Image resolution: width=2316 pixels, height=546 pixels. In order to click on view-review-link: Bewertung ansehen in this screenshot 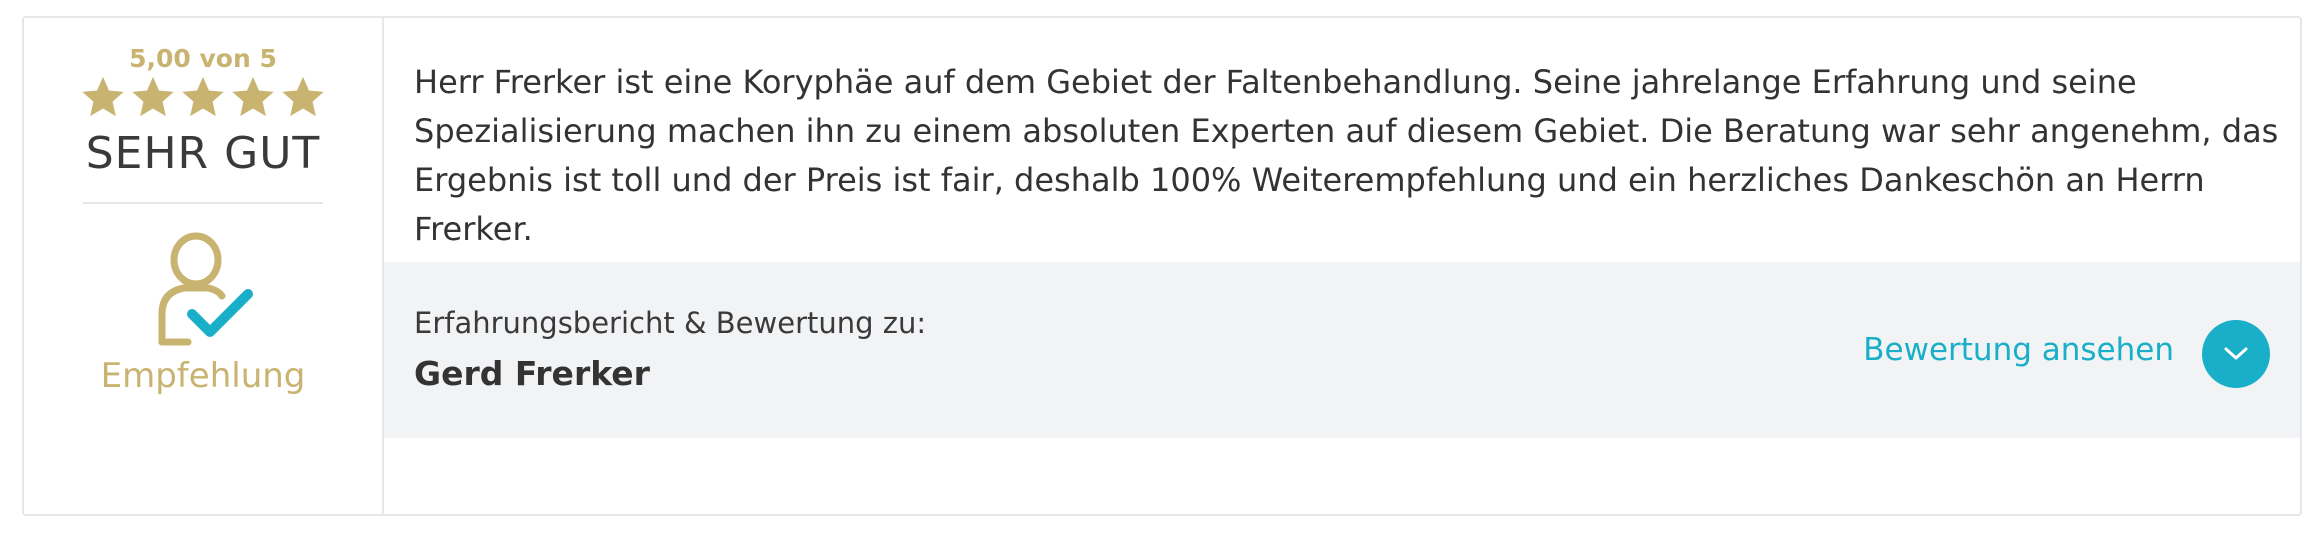, I will do `click(2018, 350)`.